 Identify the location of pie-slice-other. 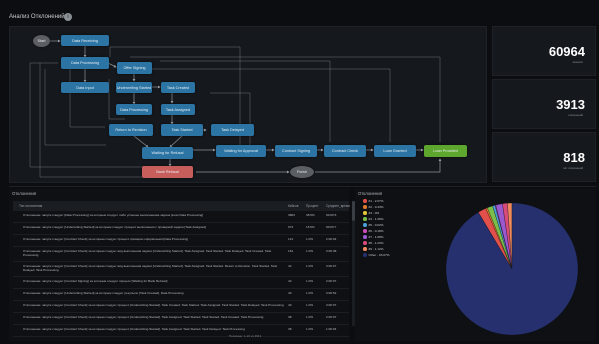
(512, 269).